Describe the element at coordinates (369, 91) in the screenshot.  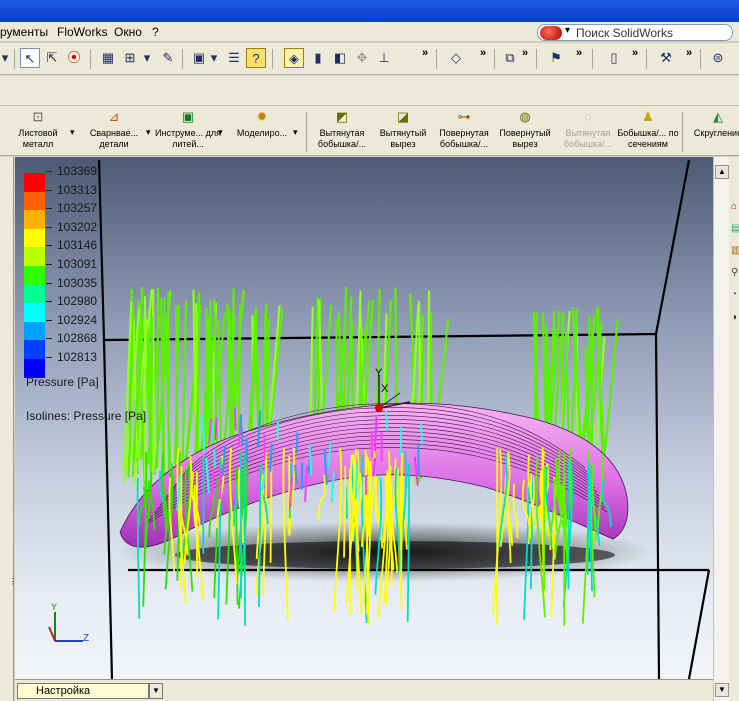
I see `toolbar-gap` at that location.